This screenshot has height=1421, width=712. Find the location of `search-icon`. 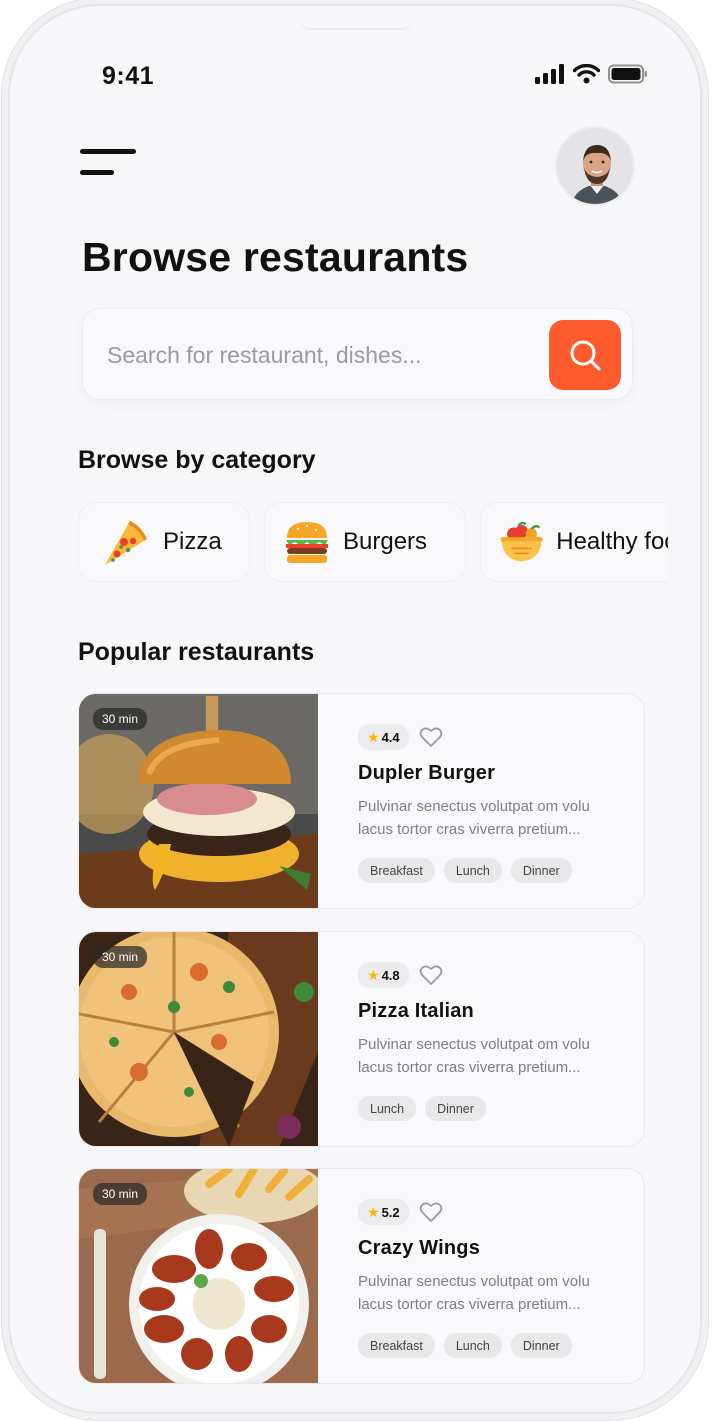

search-icon is located at coordinates (585, 355).